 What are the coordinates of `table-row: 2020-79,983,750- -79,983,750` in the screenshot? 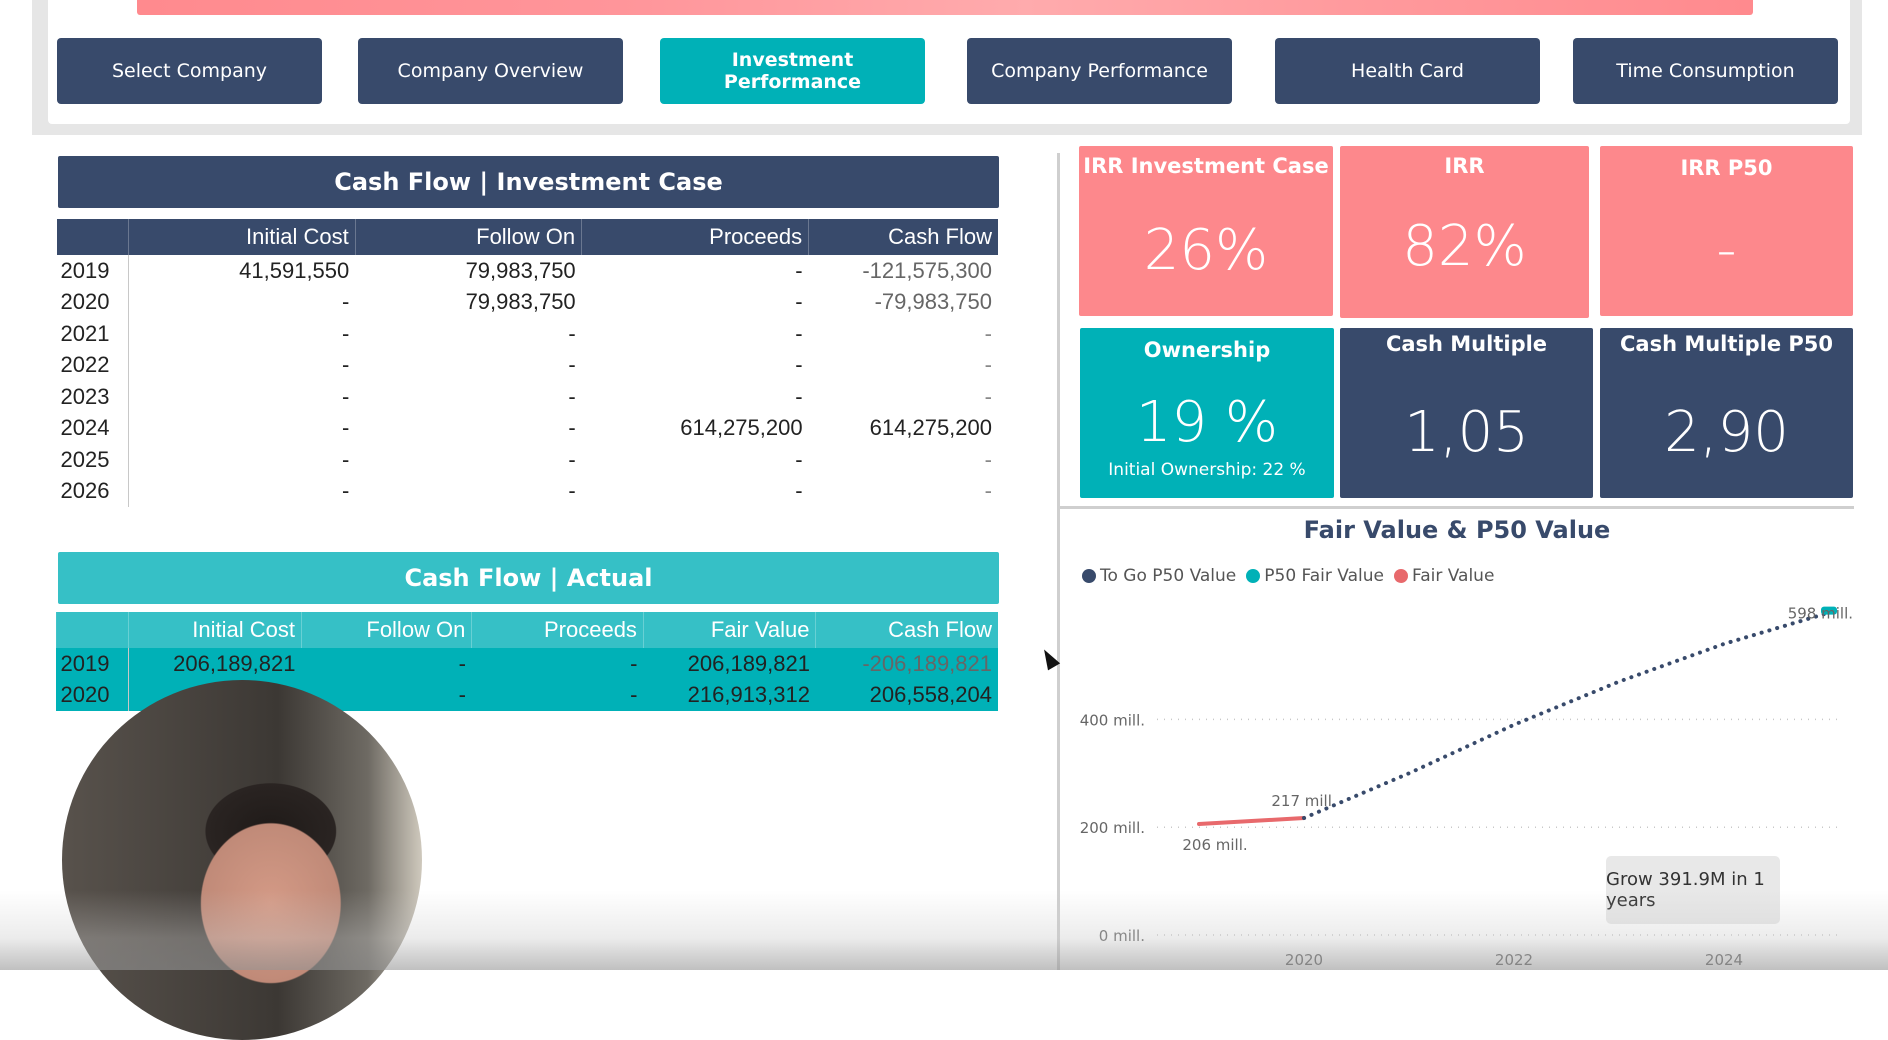 It's located at (527, 302).